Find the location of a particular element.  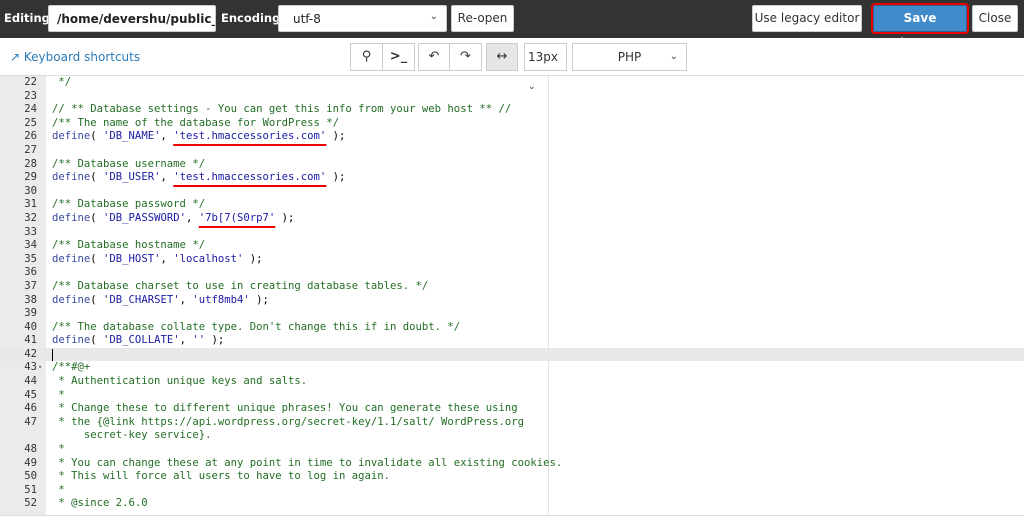

string-token: 'DB_COLLATE' is located at coordinates (141, 340).